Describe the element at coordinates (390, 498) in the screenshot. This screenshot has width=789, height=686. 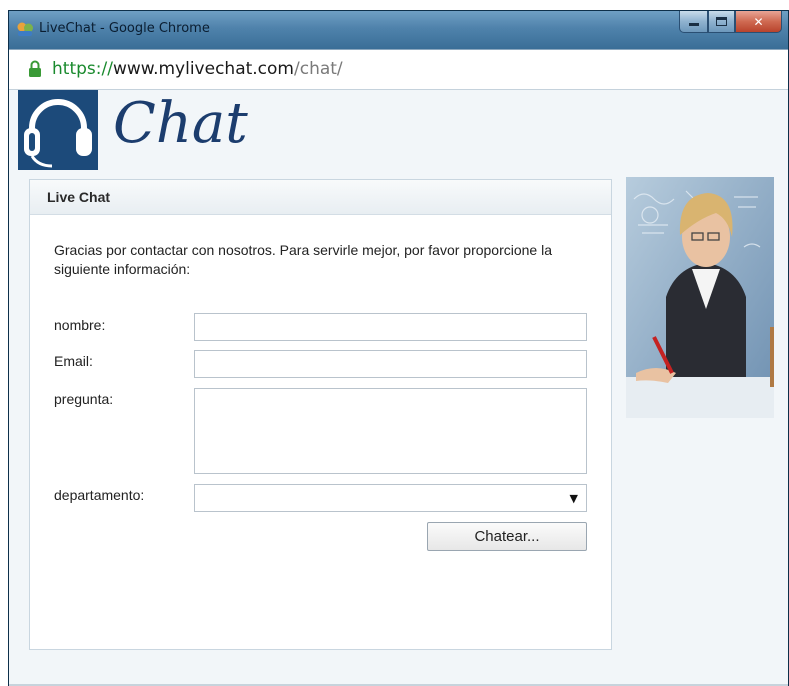
I see `department-select: ▼` at that location.